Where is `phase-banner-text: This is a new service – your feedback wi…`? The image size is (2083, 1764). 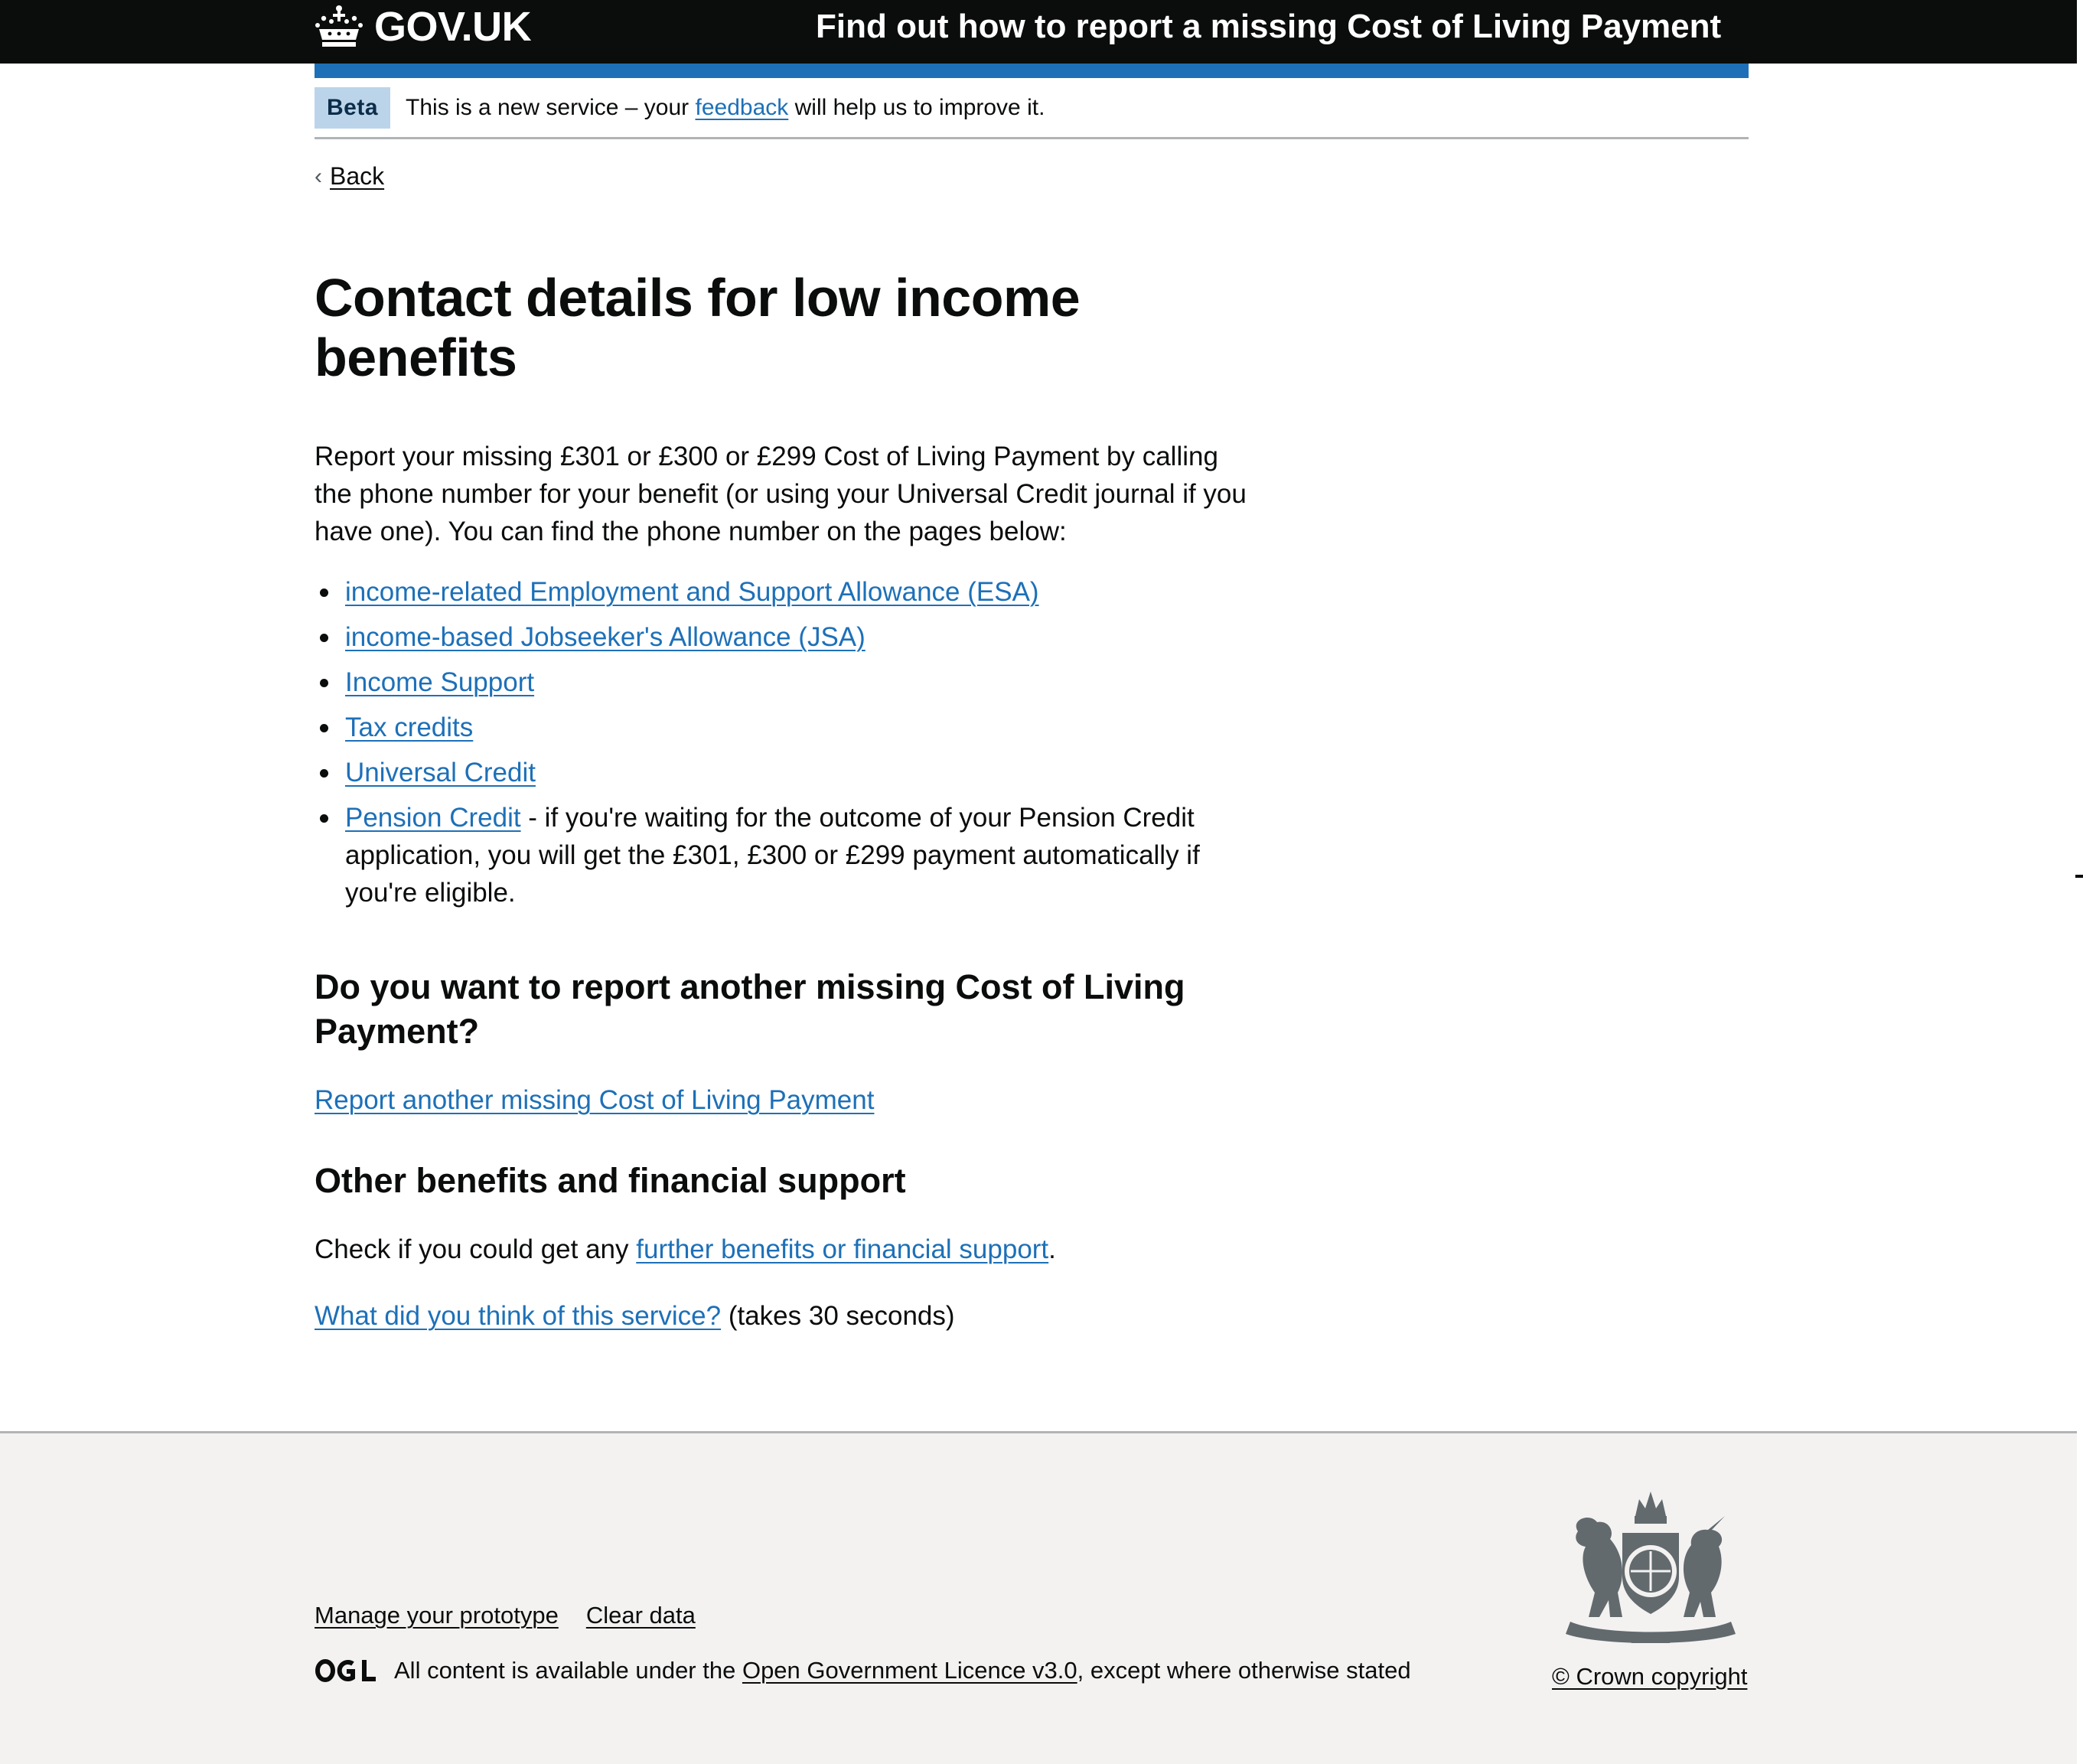 phase-banner-text: This is a new service – your feedback wi… is located at coordinates (725, 108).